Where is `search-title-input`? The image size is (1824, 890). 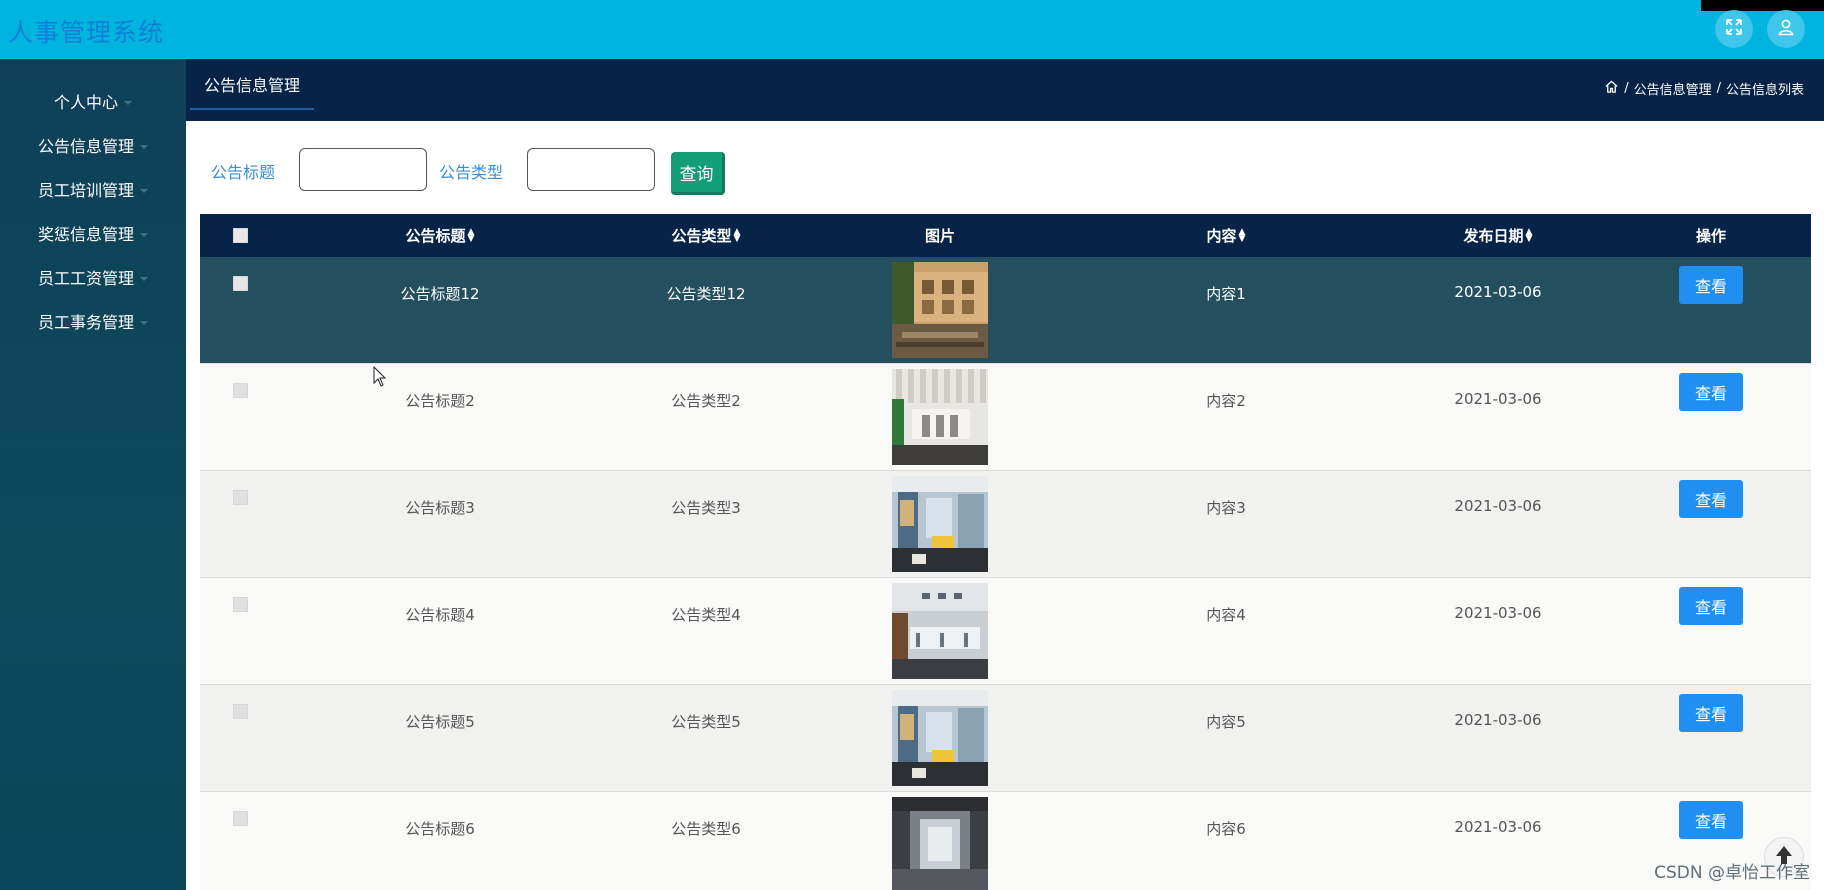 search-title-input is located at coordinates (363, 169).